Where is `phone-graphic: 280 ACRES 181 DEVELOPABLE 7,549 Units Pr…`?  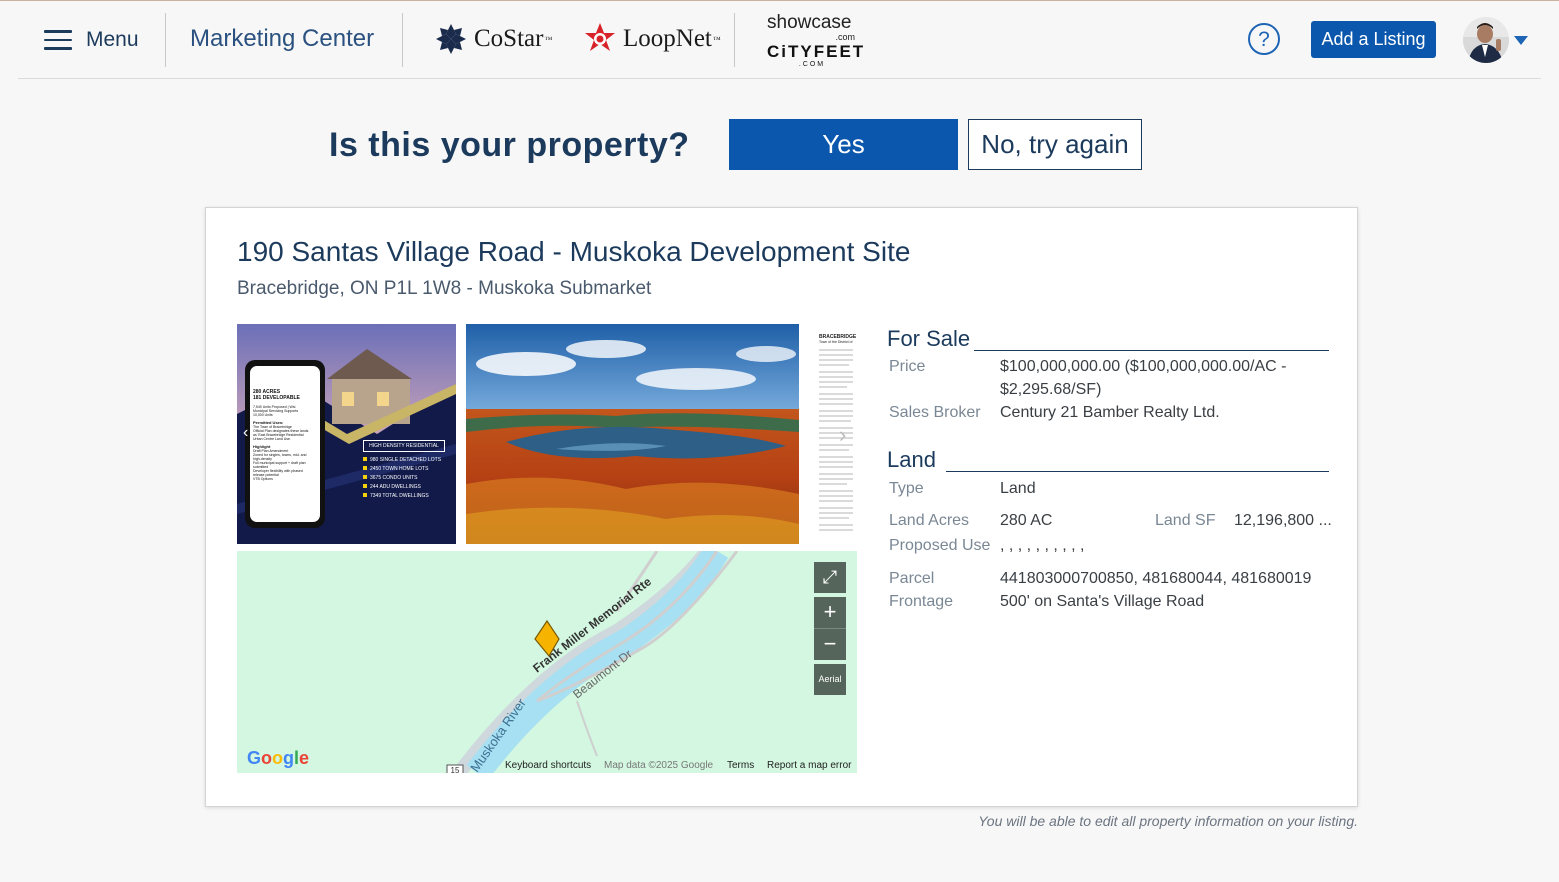 phone-graphic: 280 ACRES 181 DEVELOPABLE 7,549 Units Pr… is located at coordinates (285, 444).